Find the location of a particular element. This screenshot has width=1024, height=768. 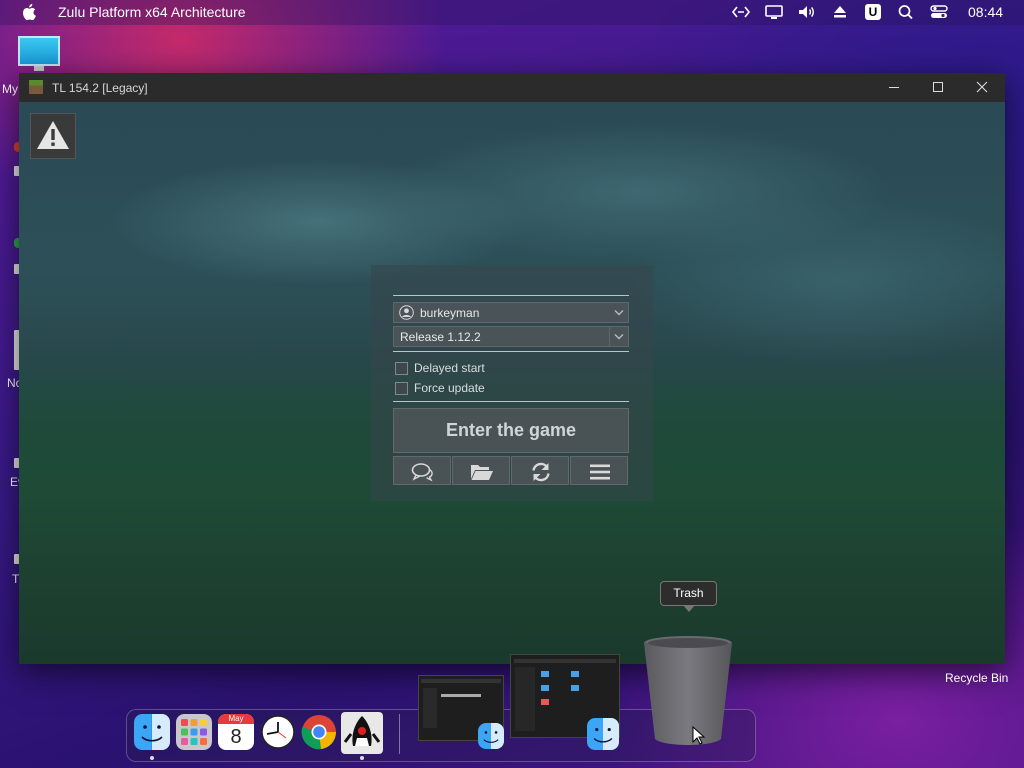

refresh-icon is located at coordinates (541, 472).